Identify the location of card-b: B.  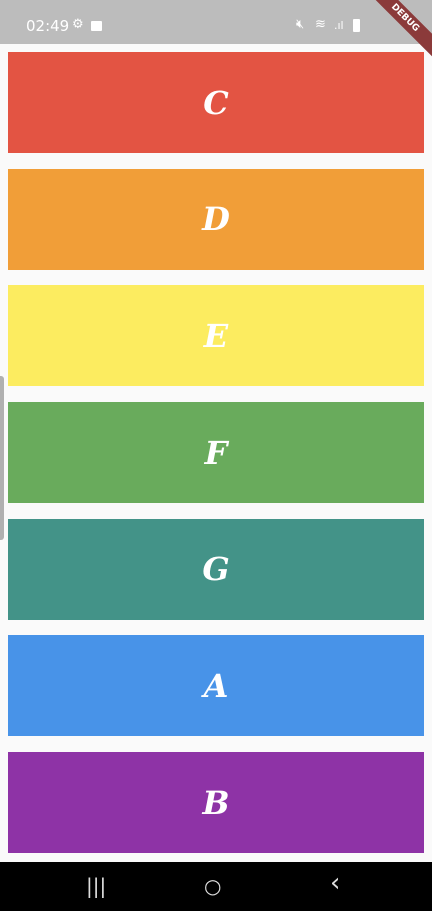
(216, 803).